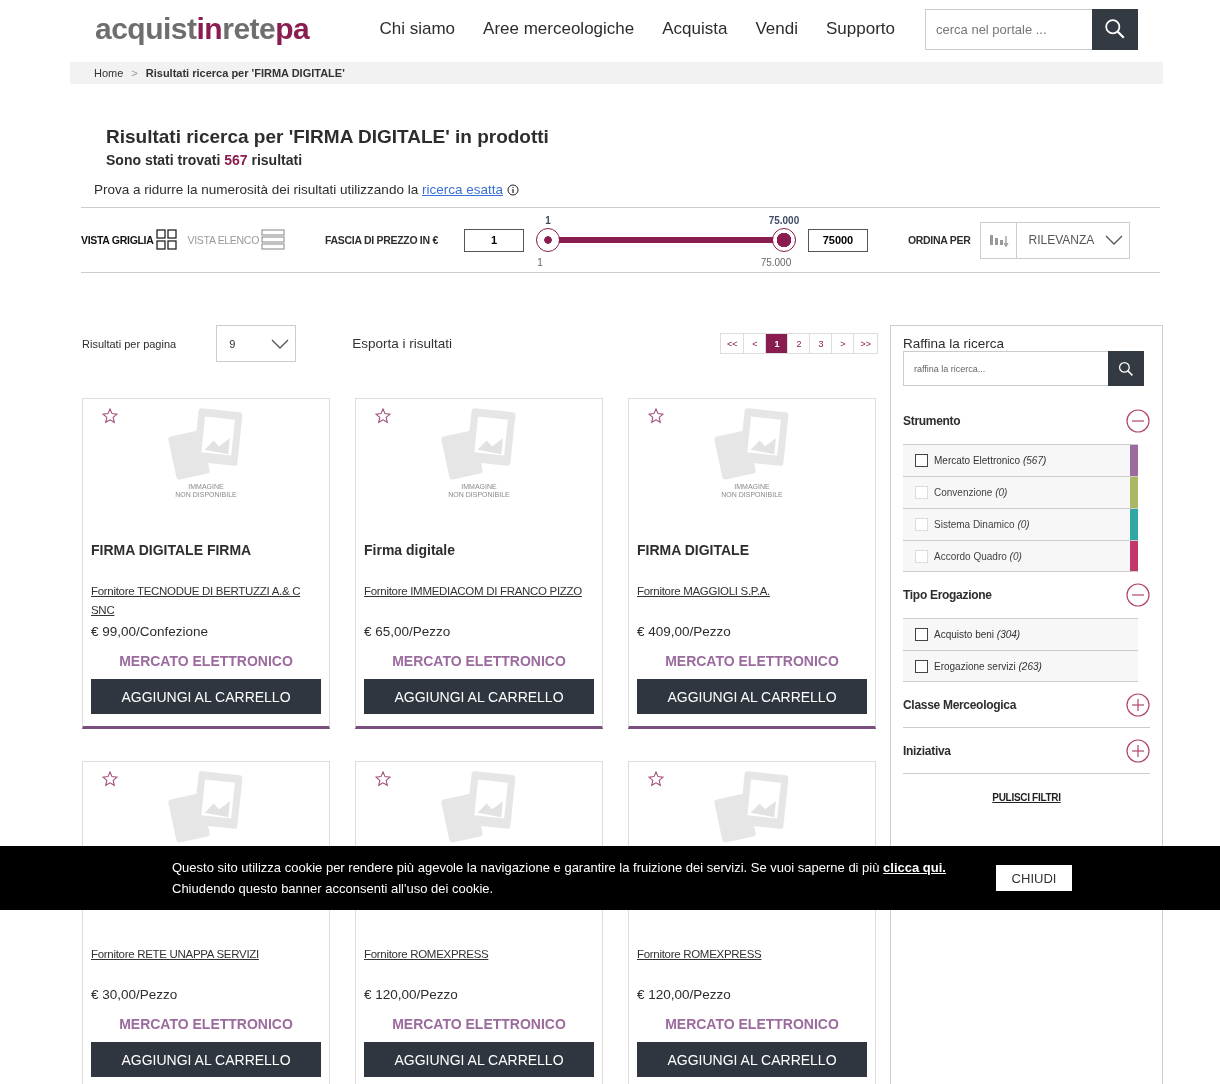  What do you see at coordinates (548, 220) in the screenshot?
I see `slider-value-label: 1` at bounding box center [548, 220].